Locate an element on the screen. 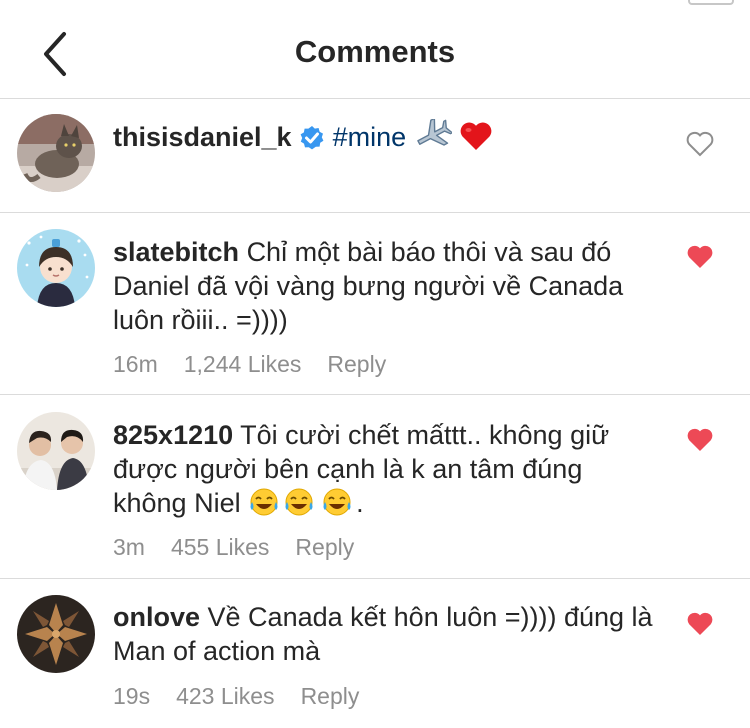  comment-likes: 1,244 Likes is located at coordinates (243, 364).